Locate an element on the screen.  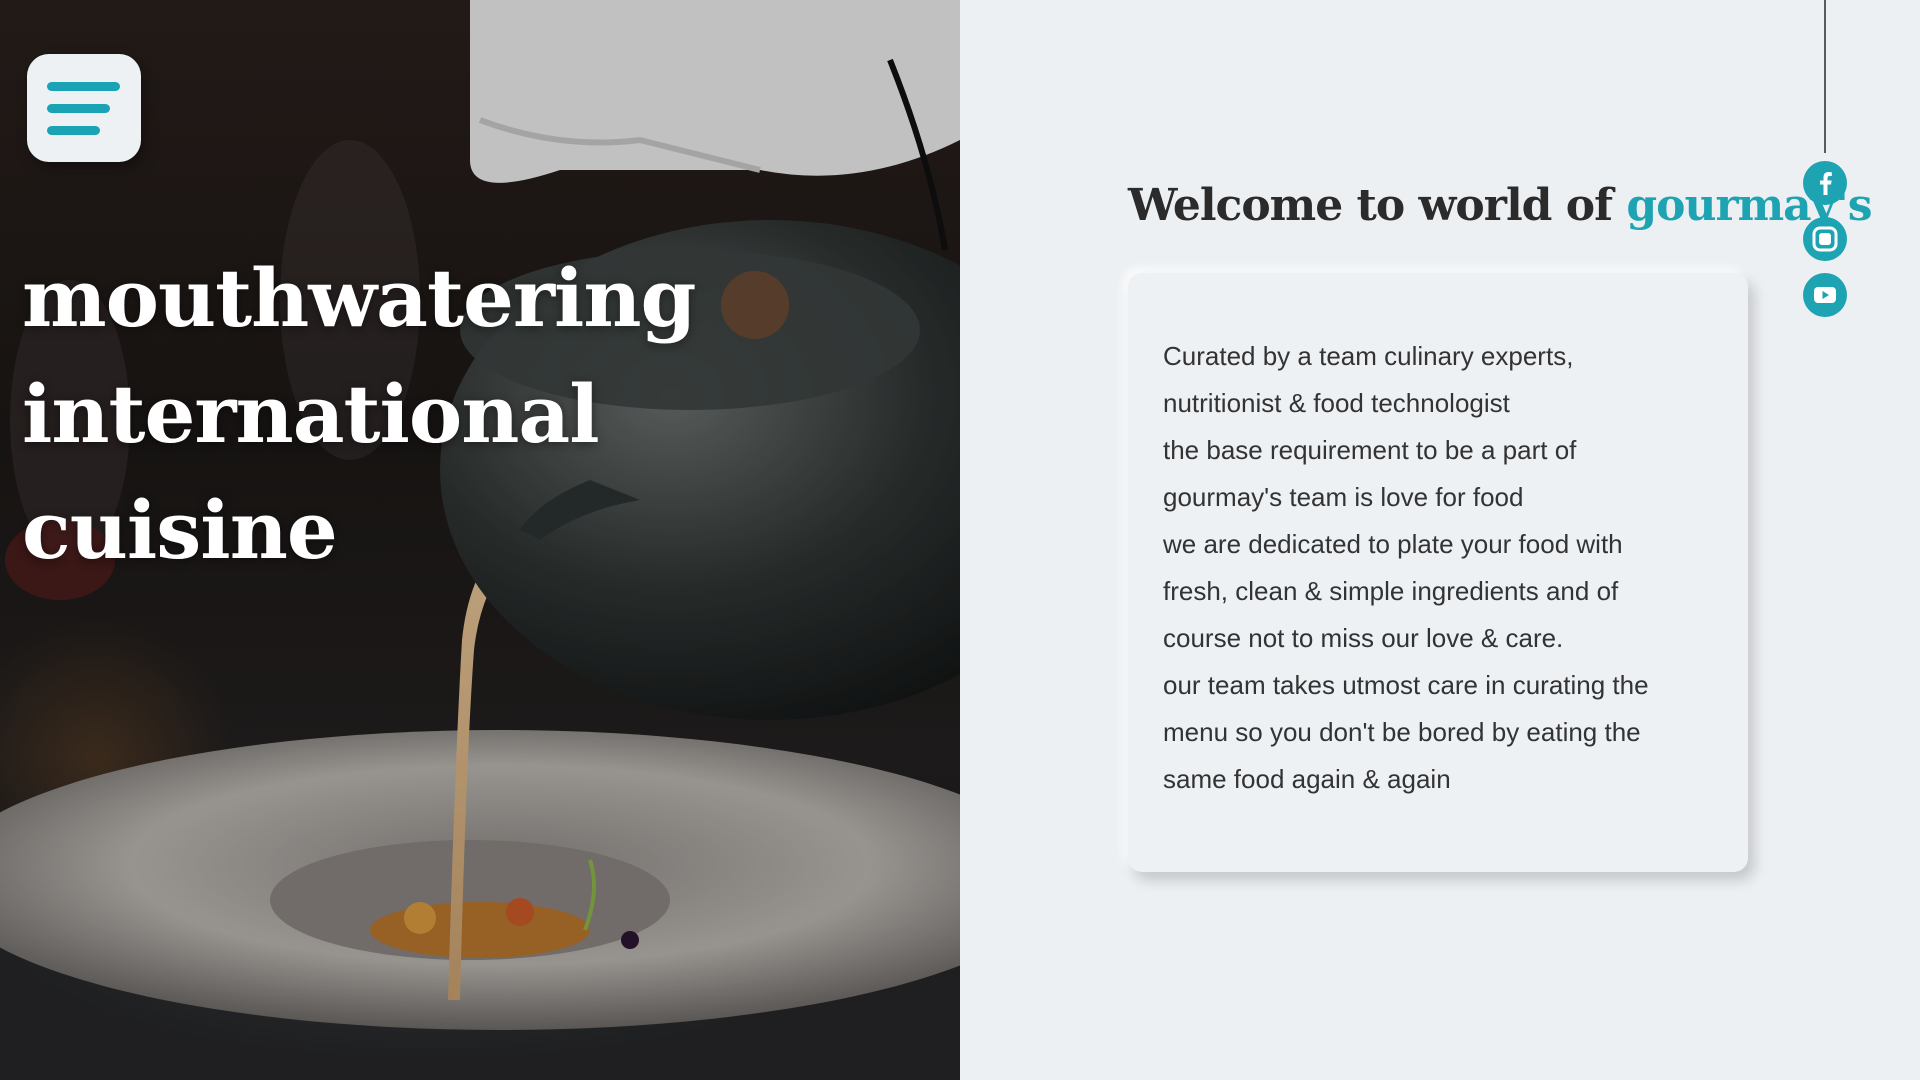
welcome-prefix: Welcome to world of is located at coordinates (1377, 205).